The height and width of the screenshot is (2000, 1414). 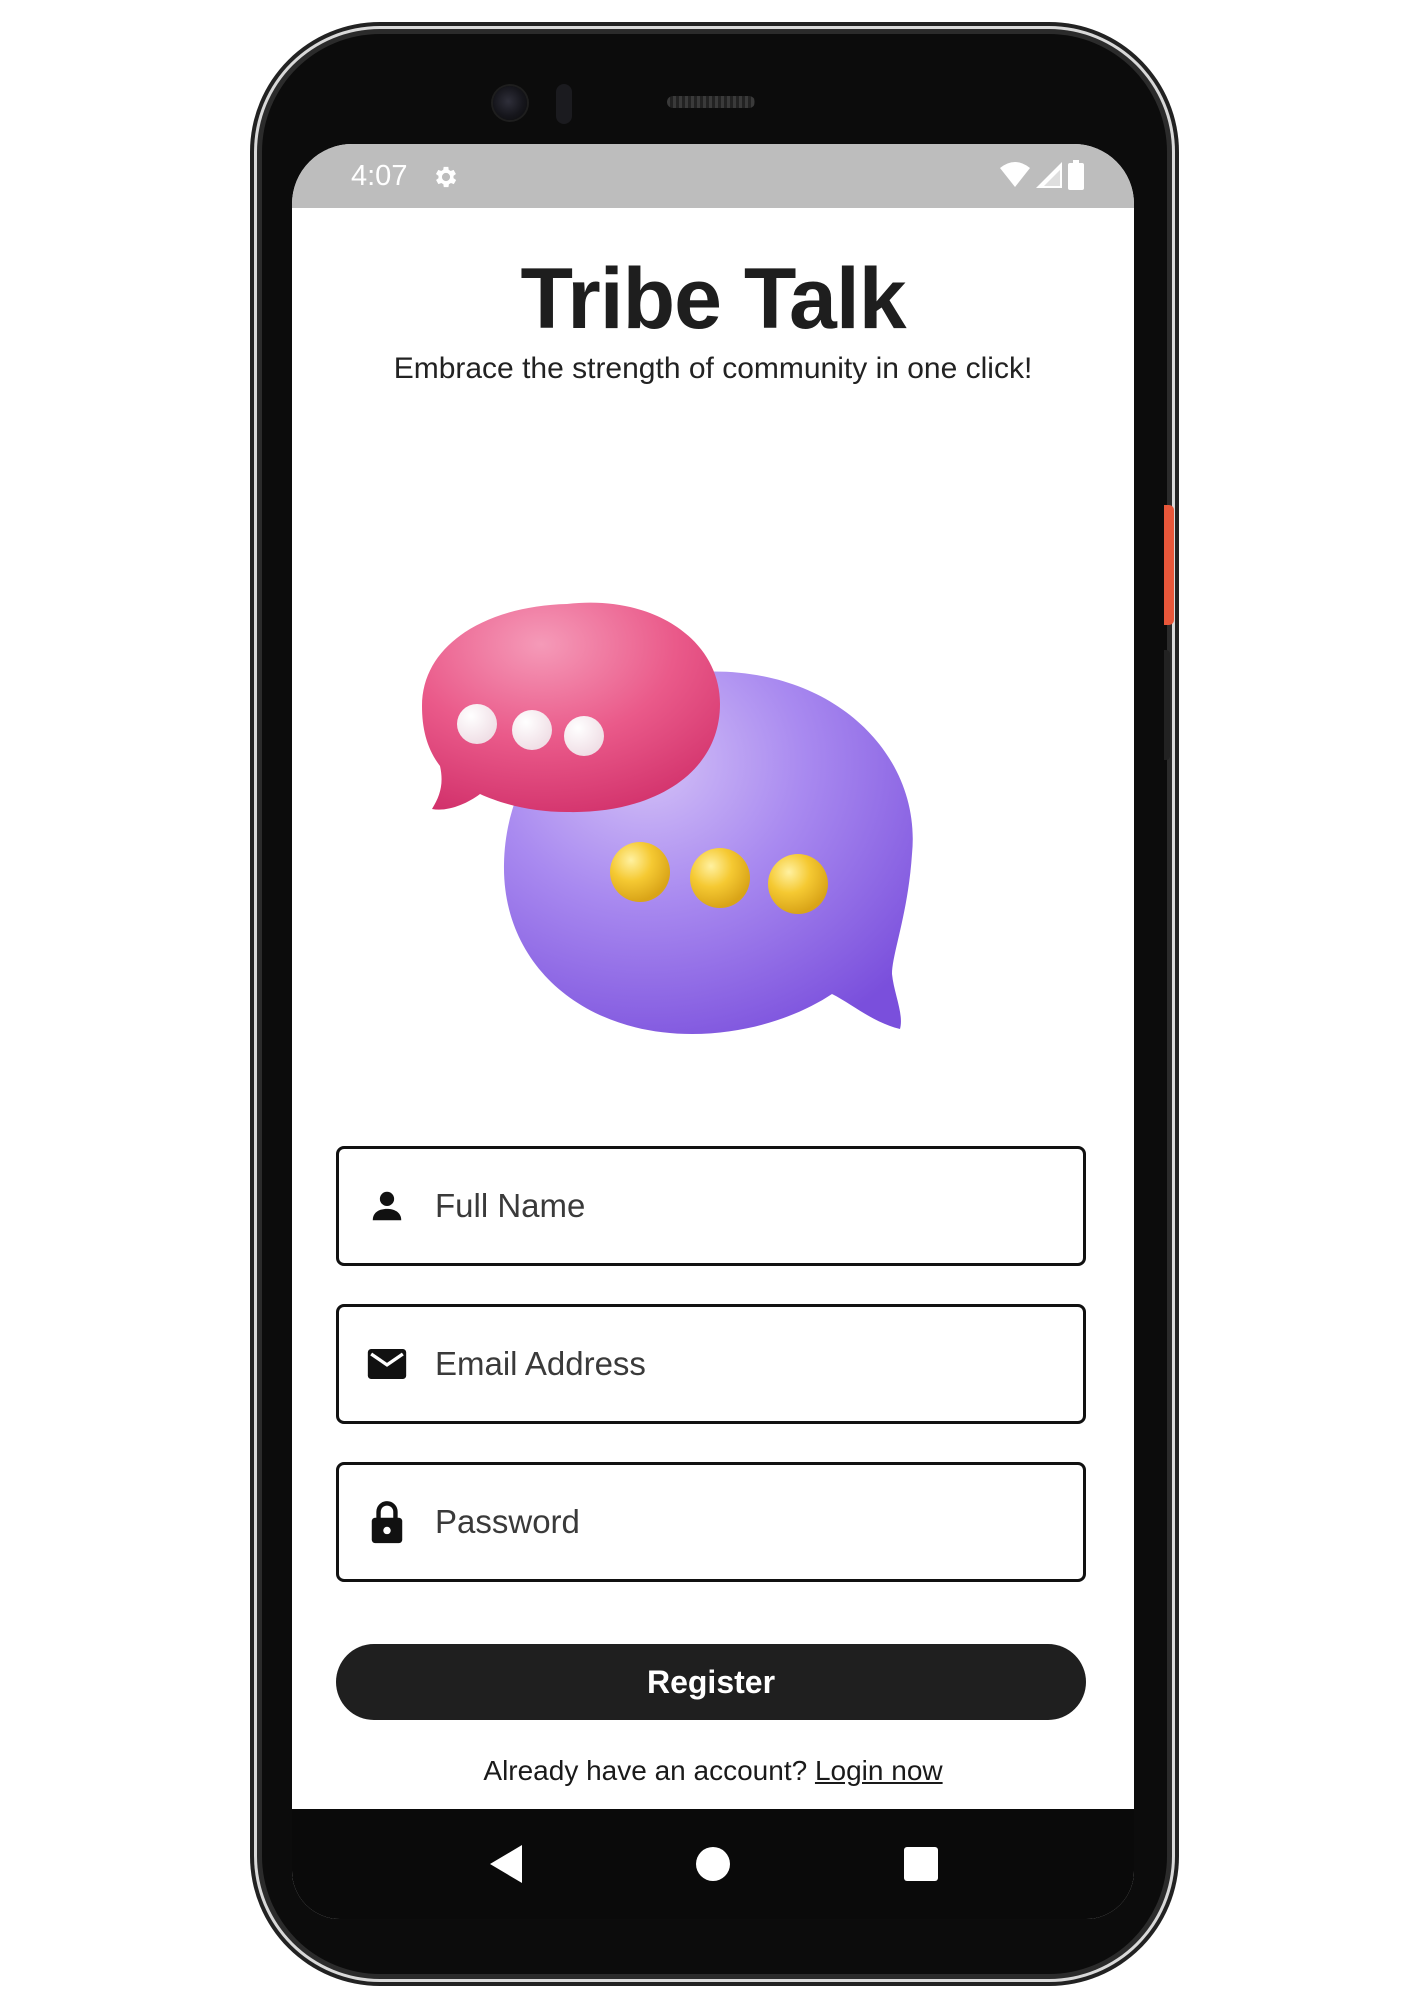 I want to click on navigation-bar, so click(x=713, y=1864).